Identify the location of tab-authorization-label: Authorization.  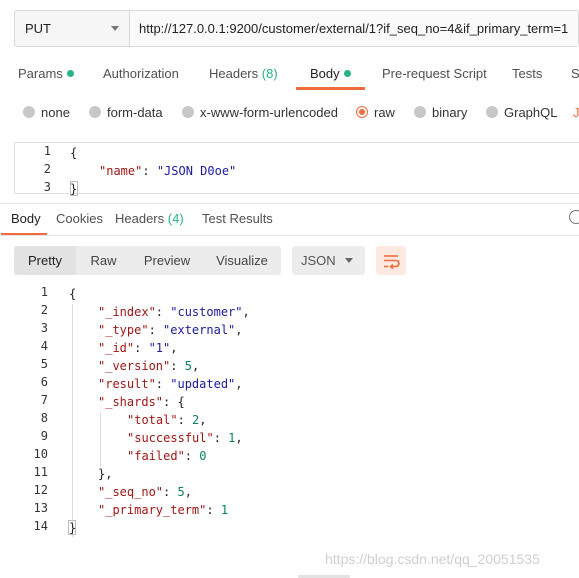
(141, 73).